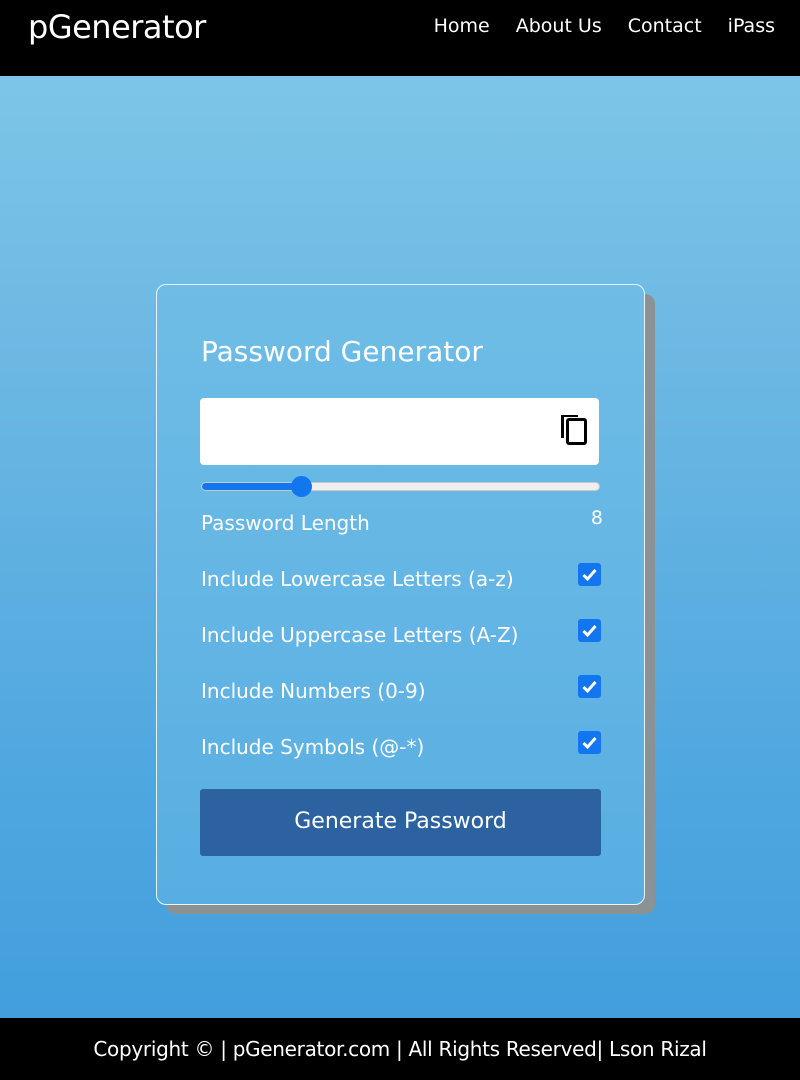 This screenshot has width=800, height=1080. What do you see at coordinates (574, 428) in the screenshot?
I see `copy-icon` at bounding box center [574, 428].